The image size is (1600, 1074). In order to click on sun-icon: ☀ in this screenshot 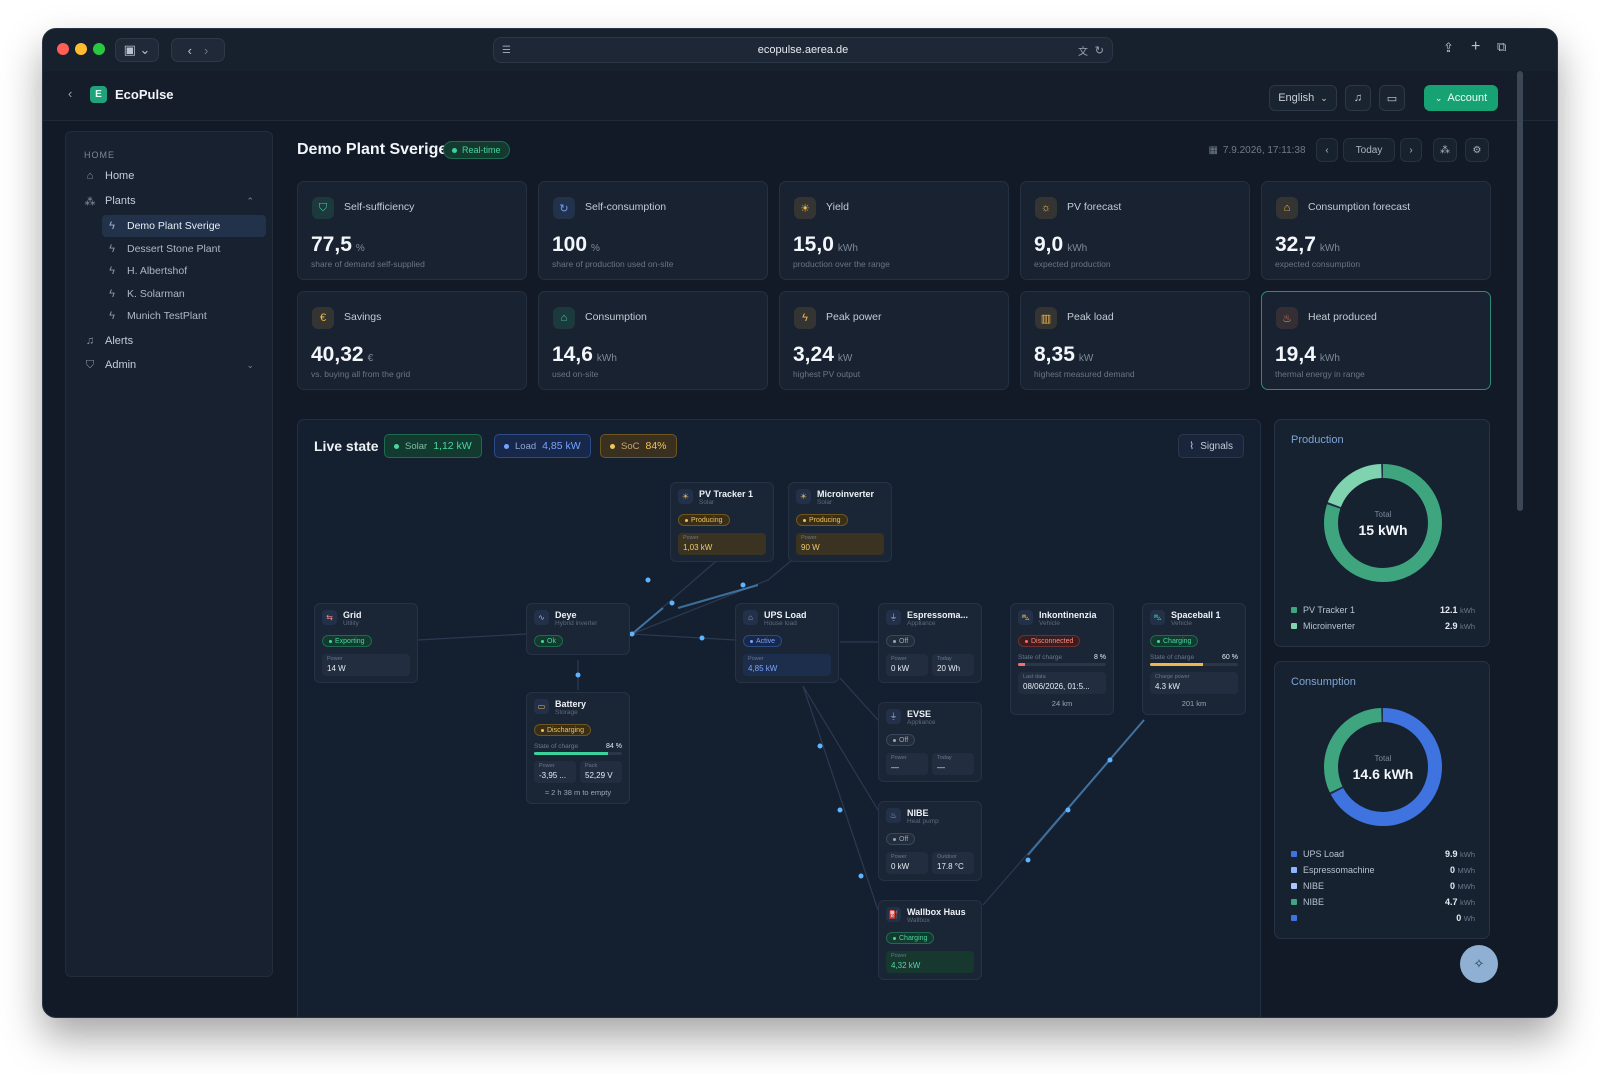, I will do `click(803, 496)`.